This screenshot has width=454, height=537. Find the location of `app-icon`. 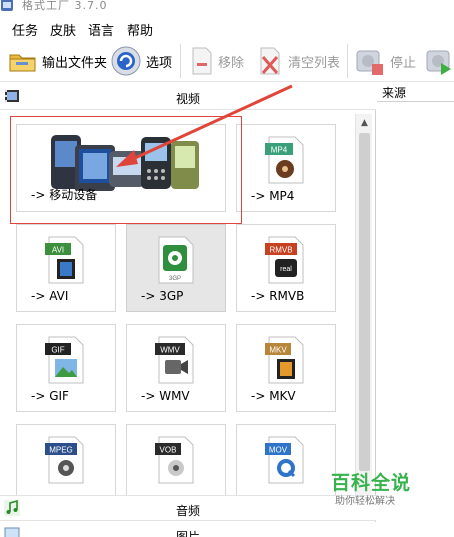

app-icon is located at coordinates (7, 5).